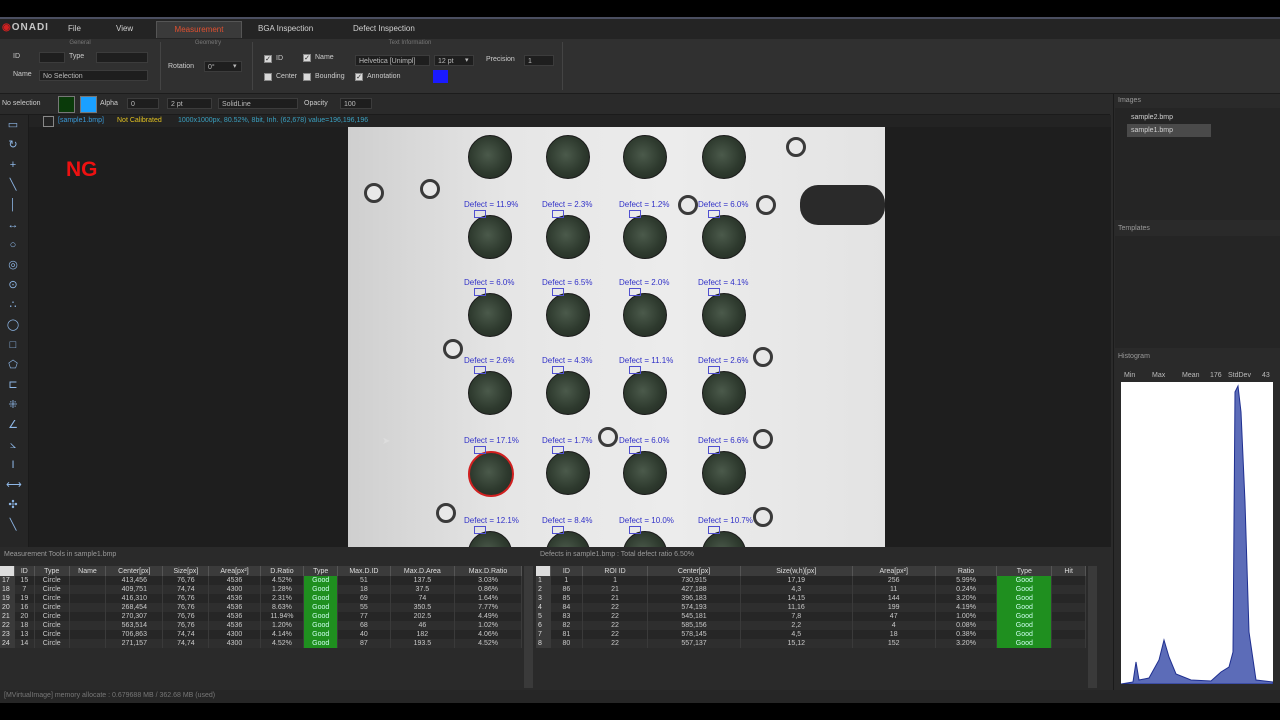 This screenshot has width=1280, height=720. Describe the element at coordinates (359, 77) in the screenshot. I see `annotation-checkbox` at that location.